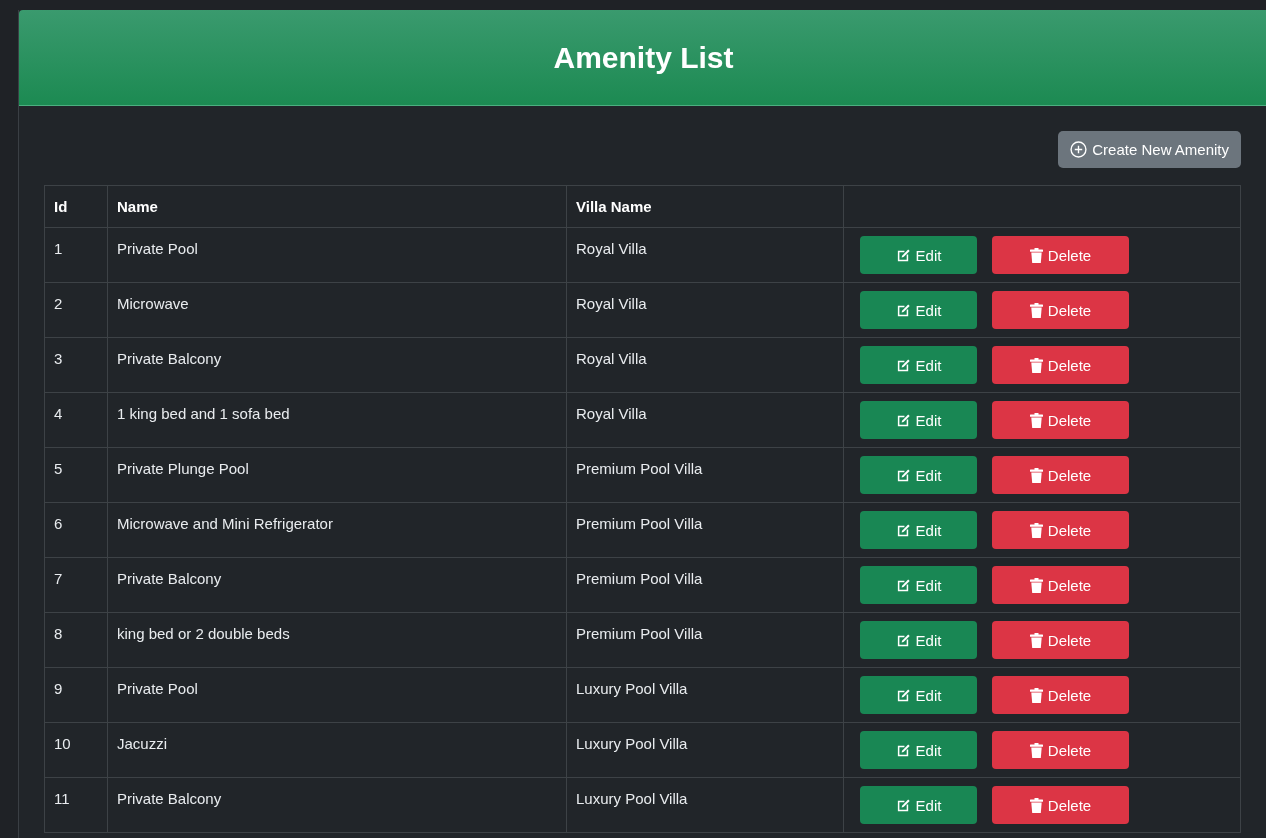 The image size is (1266, 838). What do you see at coordinates (337, 310) in the screenshot?
I see `name-cell: Microwave` at bounding box center [337, 310].